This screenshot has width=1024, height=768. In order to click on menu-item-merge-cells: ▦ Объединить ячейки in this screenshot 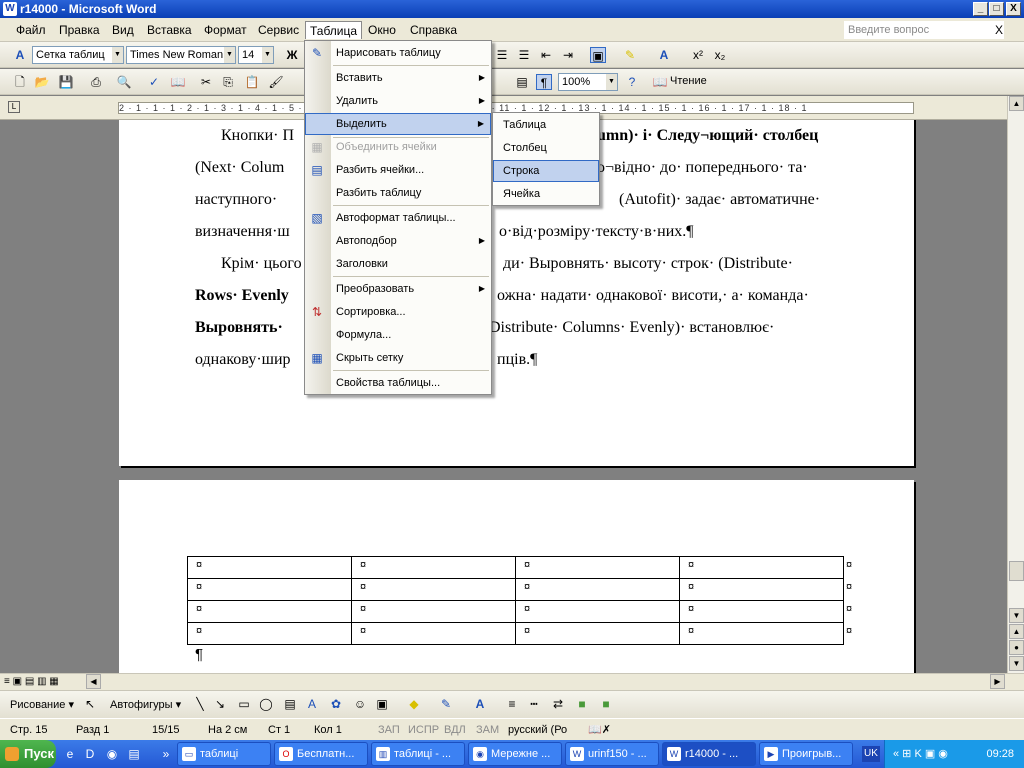, I will do `click(398, 147)`.